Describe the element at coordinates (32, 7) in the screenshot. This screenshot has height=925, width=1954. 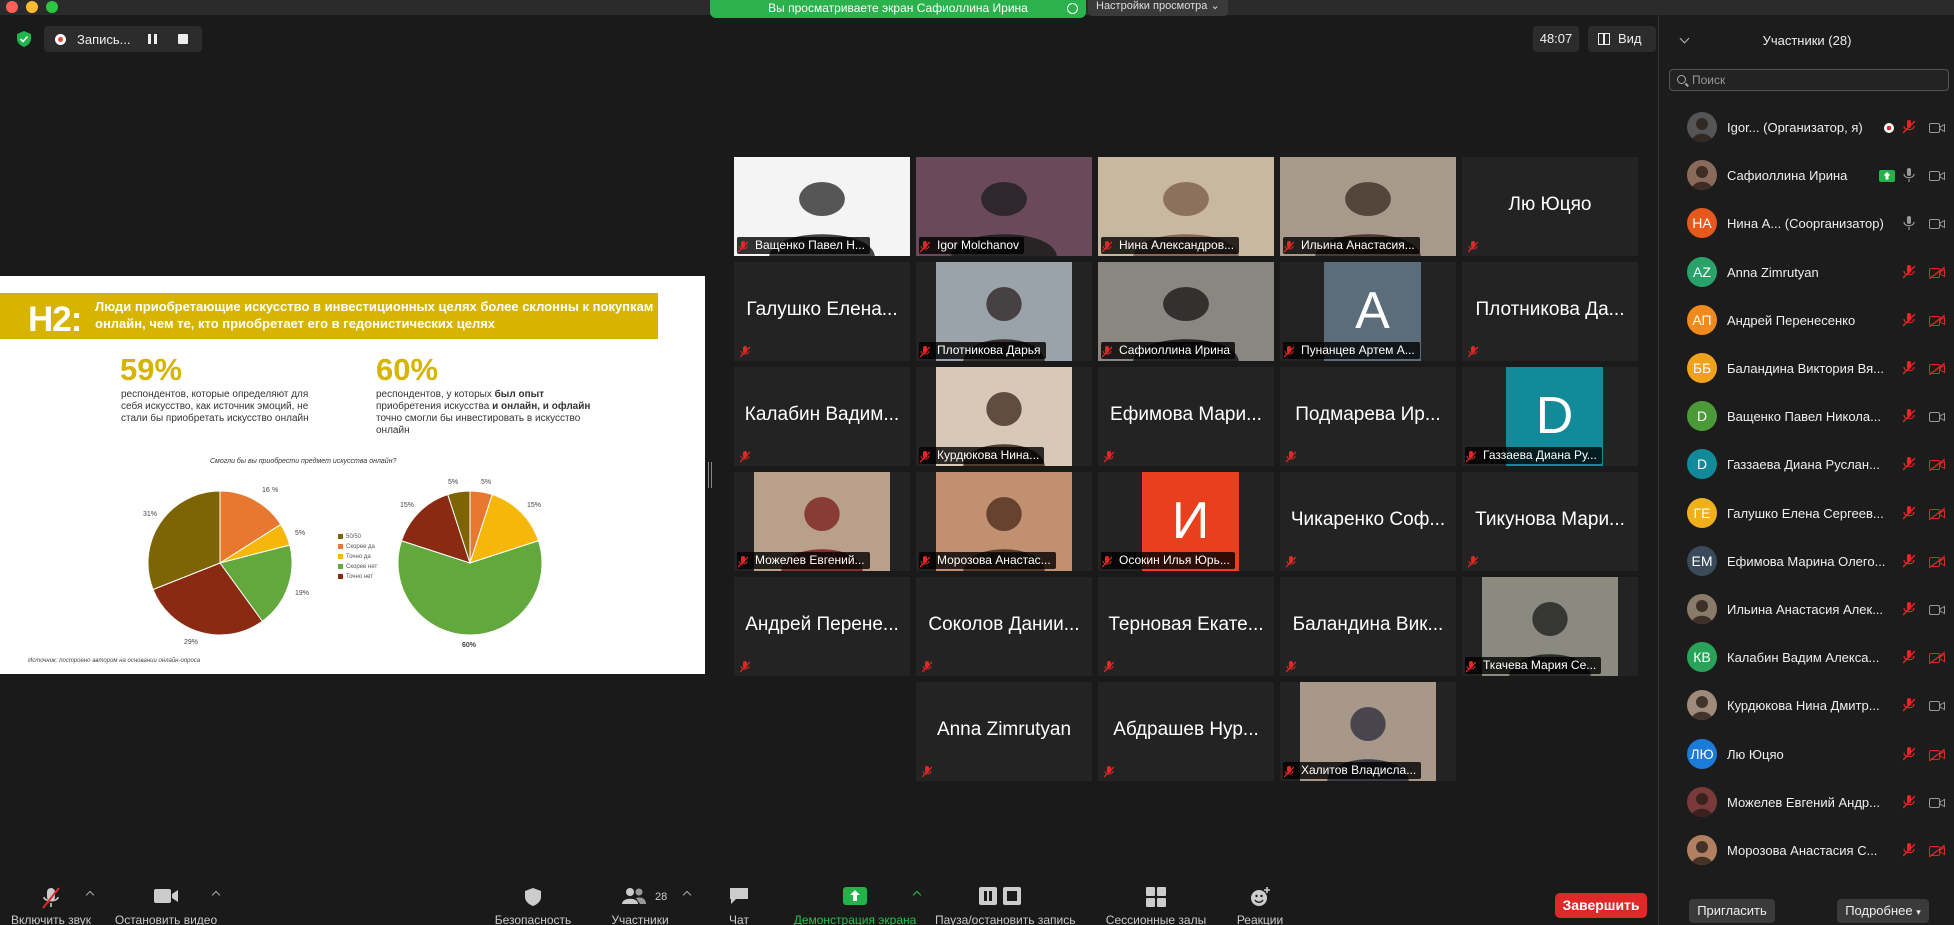
I see `minimize-window-button` at that location.